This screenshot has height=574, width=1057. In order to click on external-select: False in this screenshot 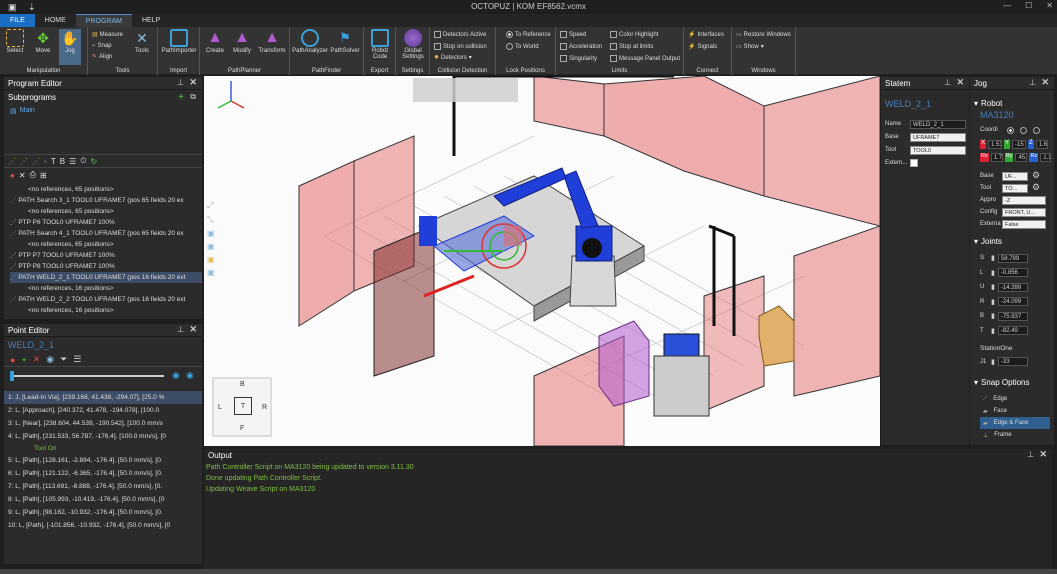, I will do `click(1024, 224)`.